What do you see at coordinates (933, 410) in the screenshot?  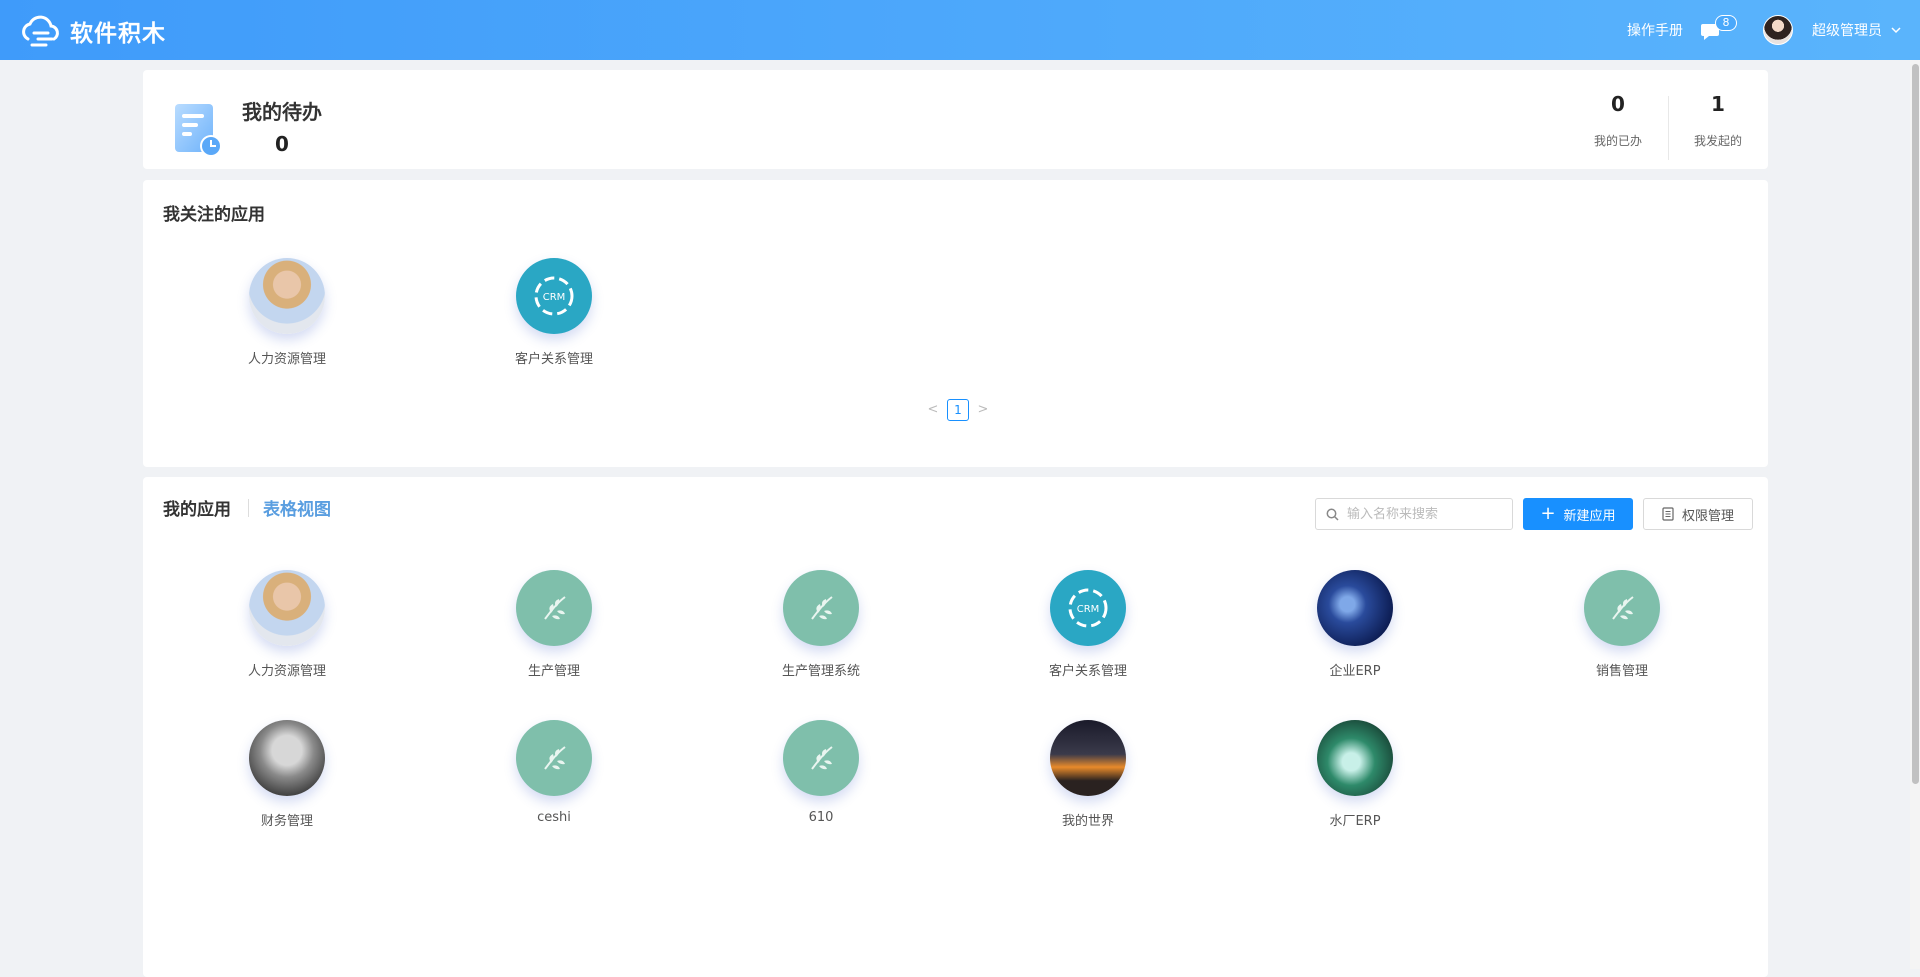 I see `prev-page-button: <` at bounding box center [933, 410].